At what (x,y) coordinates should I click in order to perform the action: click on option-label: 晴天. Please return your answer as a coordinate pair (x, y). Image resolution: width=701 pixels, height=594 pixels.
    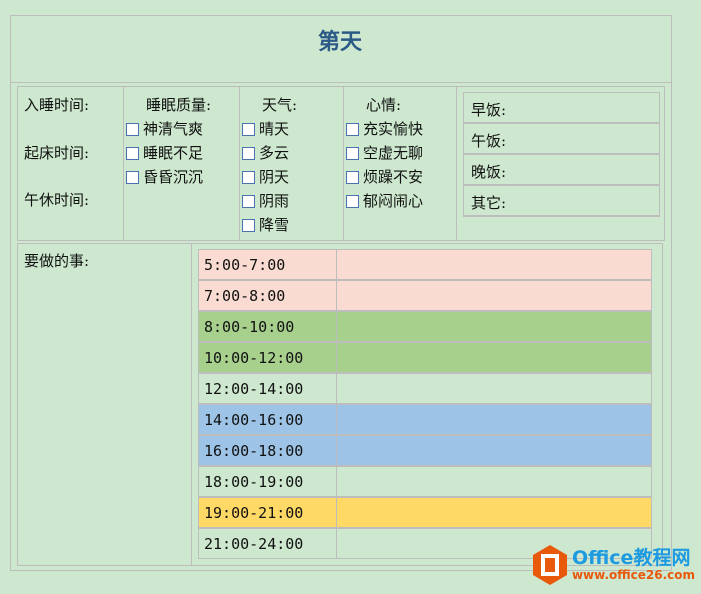
    Looking at the image, I should click on (274, 129).